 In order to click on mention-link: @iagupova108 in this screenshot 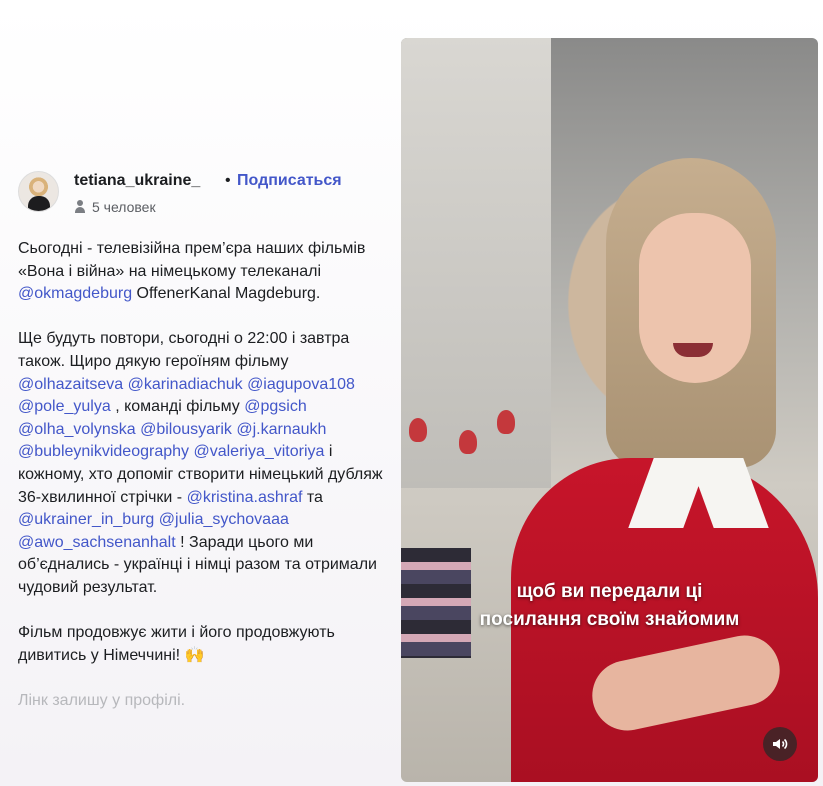, I will do `click(301, 384)`.